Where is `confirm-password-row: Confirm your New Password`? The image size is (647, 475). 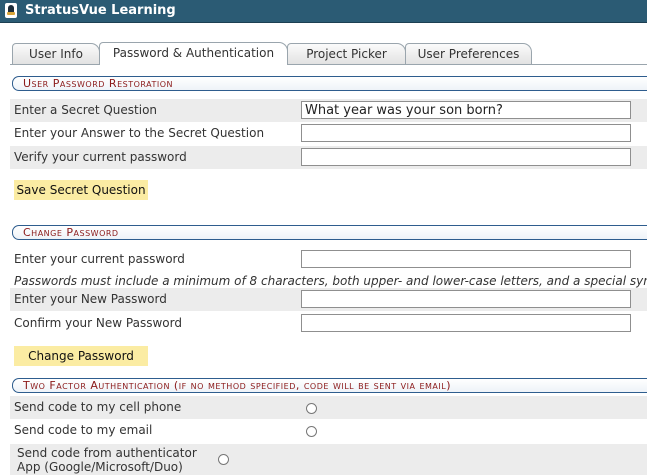
confirm-password-row: Confirm your New Password is located at coordinates (328, 323).